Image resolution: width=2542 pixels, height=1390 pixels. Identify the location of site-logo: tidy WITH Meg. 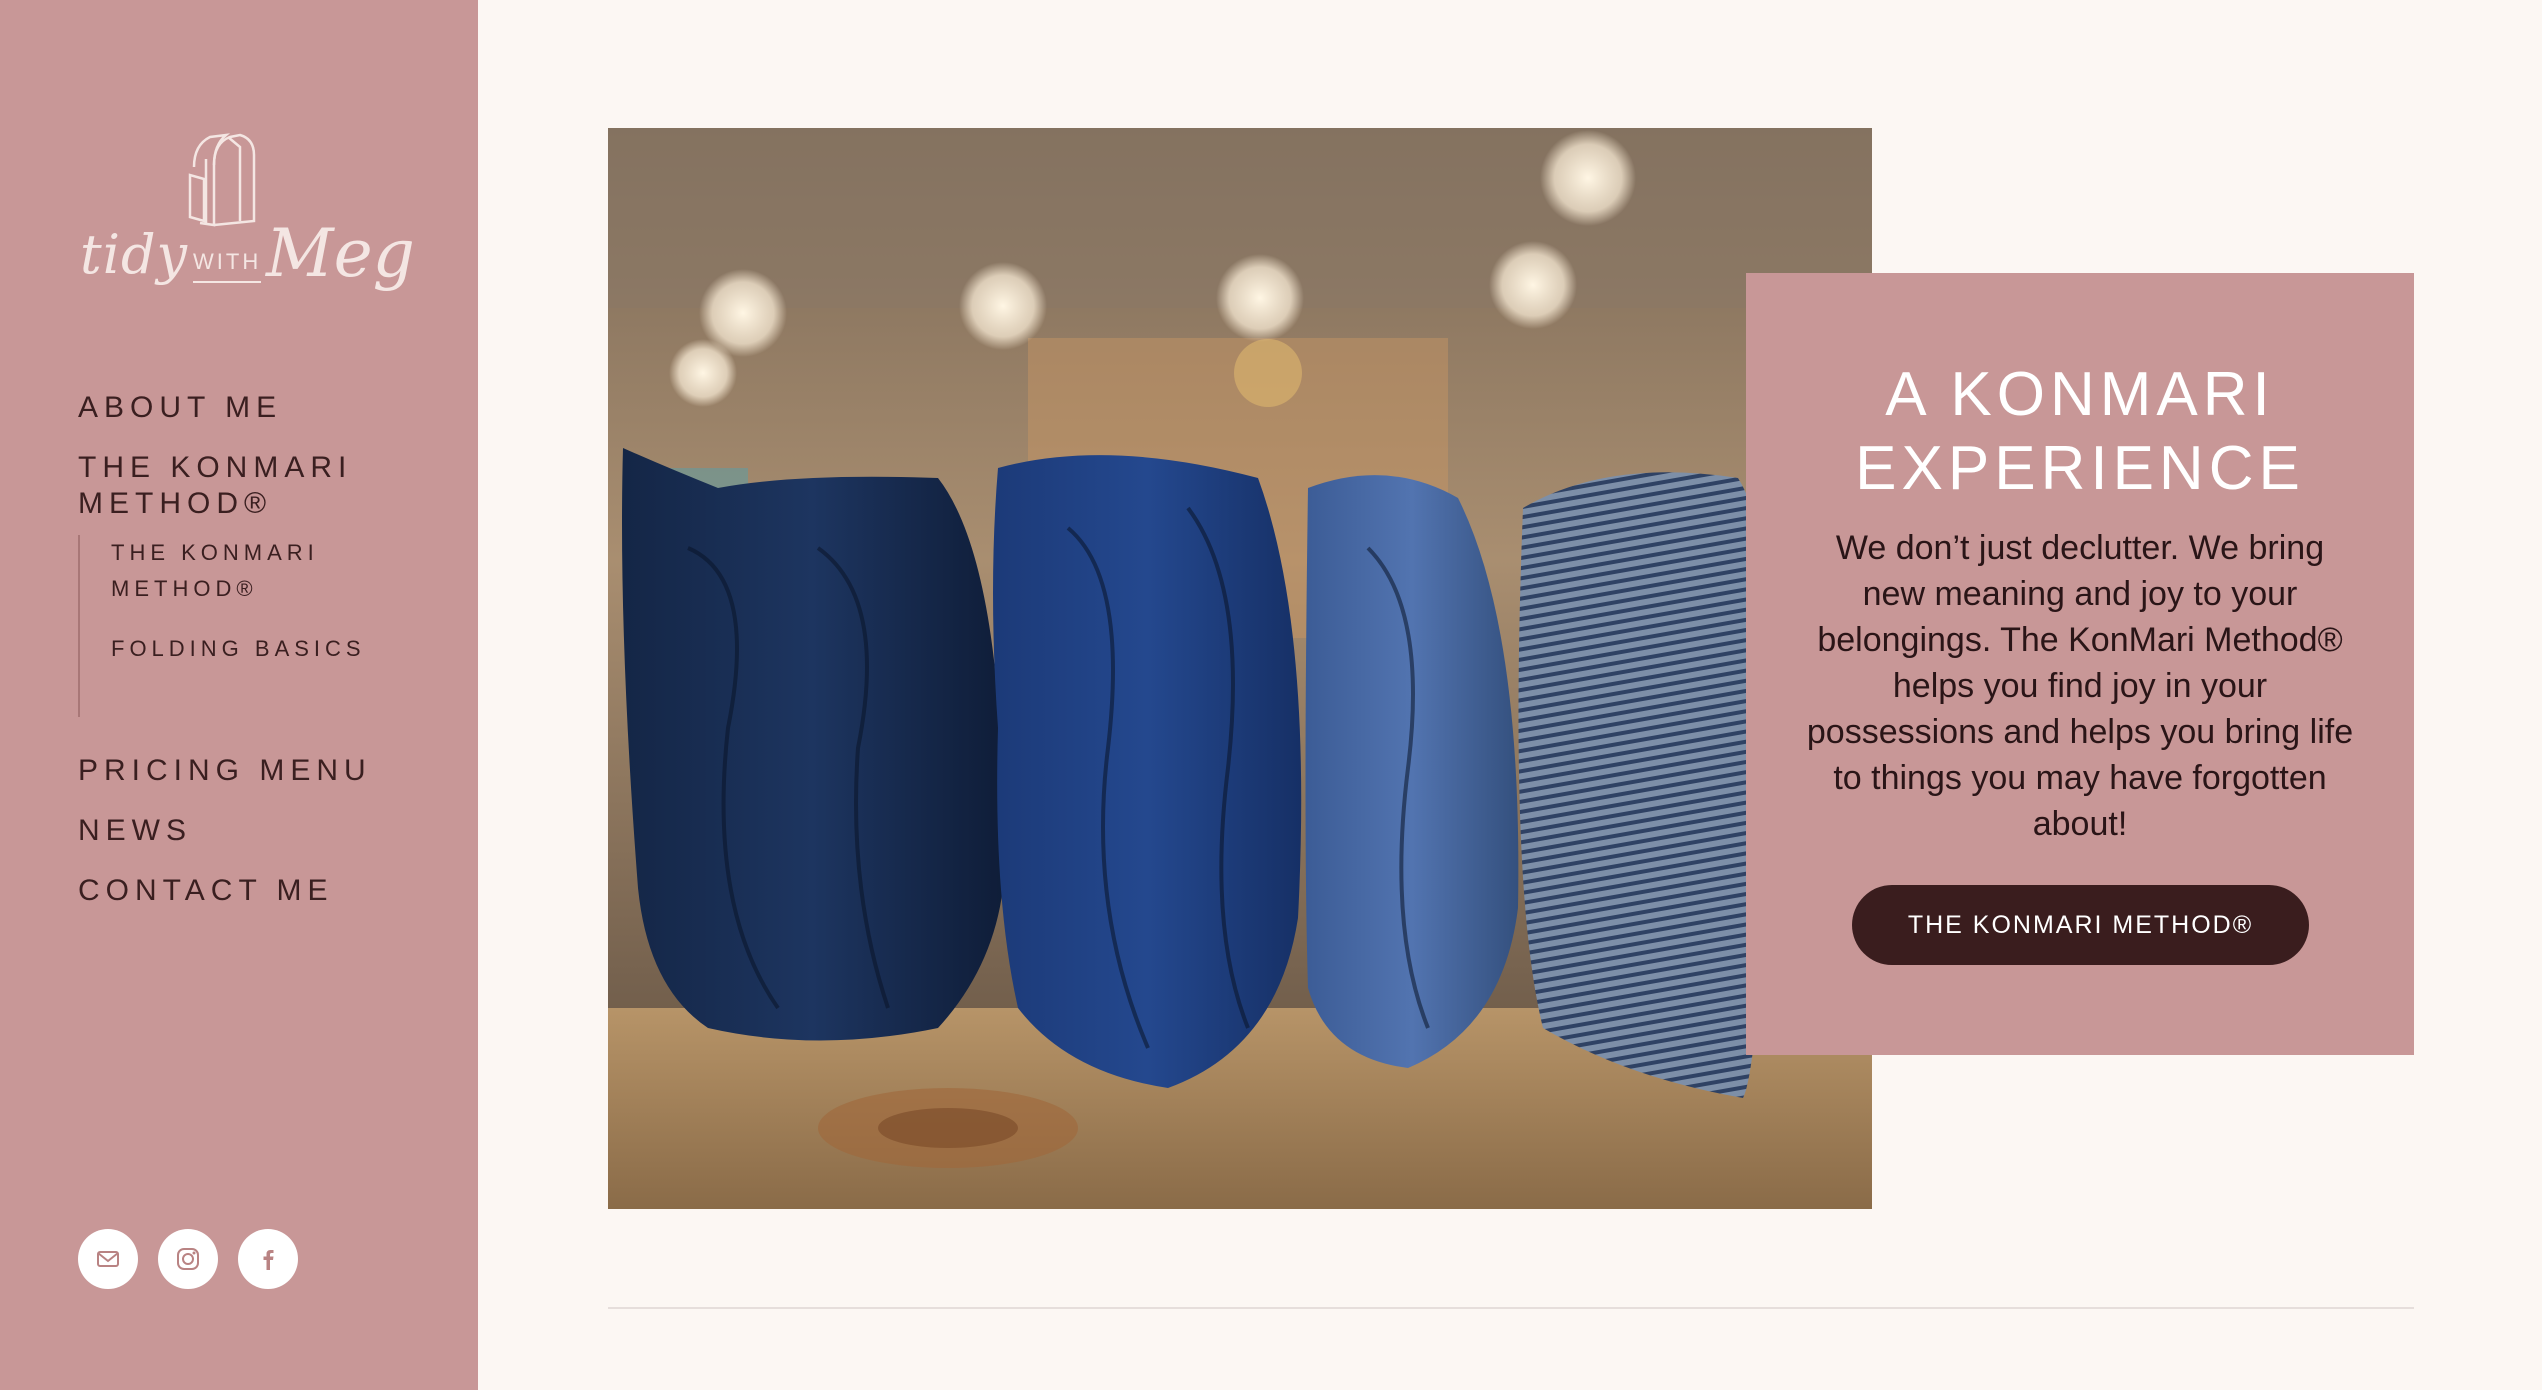
(247, 225).